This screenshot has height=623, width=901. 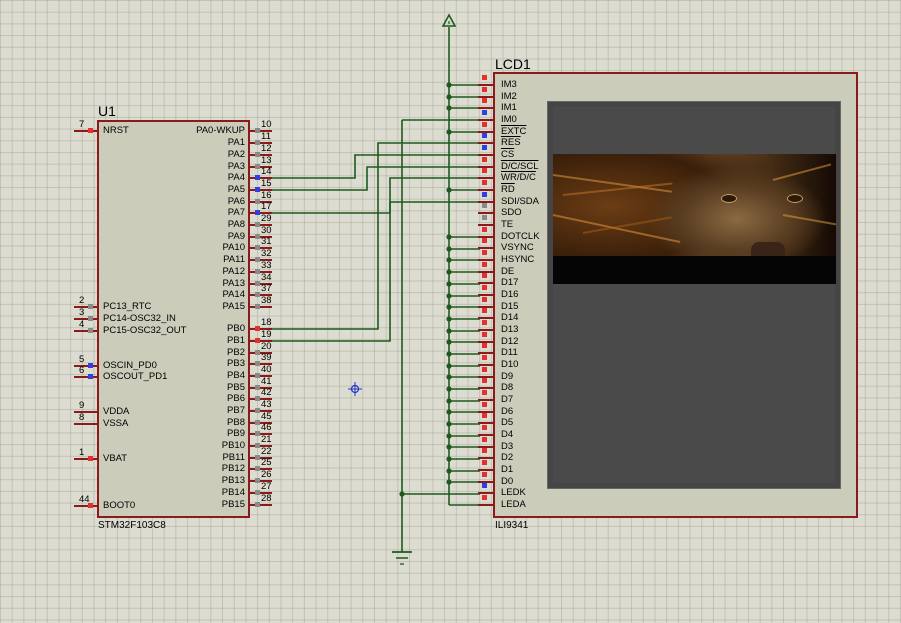 I want to click on power-terminal-icon, so click(x=449, y=21).